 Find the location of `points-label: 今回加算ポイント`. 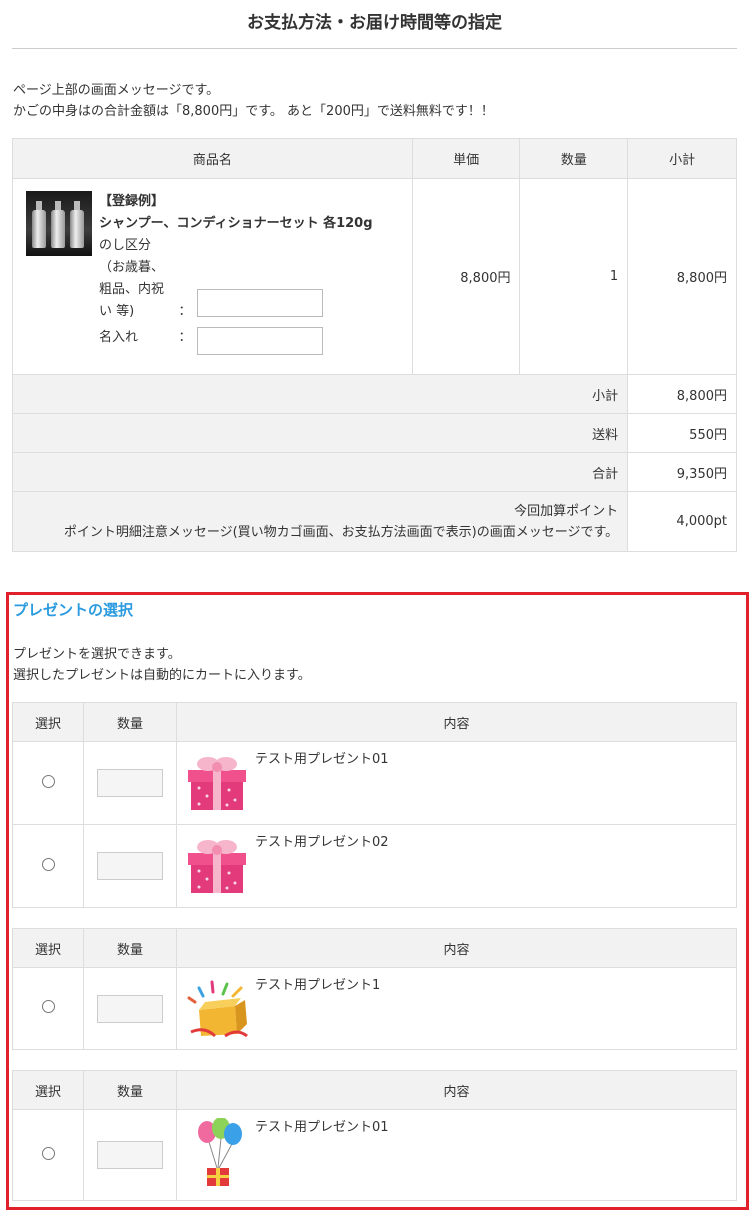

points-label: 今回加算ポイント is located at coordinates (566, 511).